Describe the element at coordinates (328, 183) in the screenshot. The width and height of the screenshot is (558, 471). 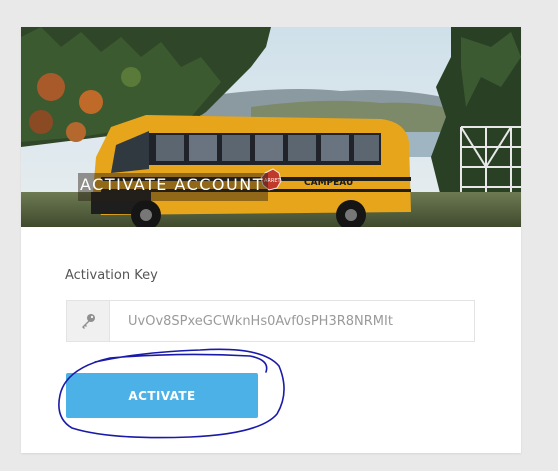
I see `bus-sign-text: CAMPEAU` at that location.